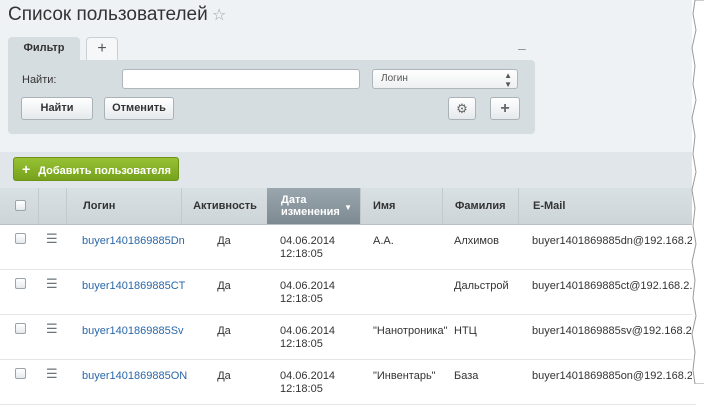 Image resolution: width=704 pixels, height=405 pixels. Describe the element at coordinates (348, 207) in the screenshot. I see `sort-down-icon: ▼` at that location.